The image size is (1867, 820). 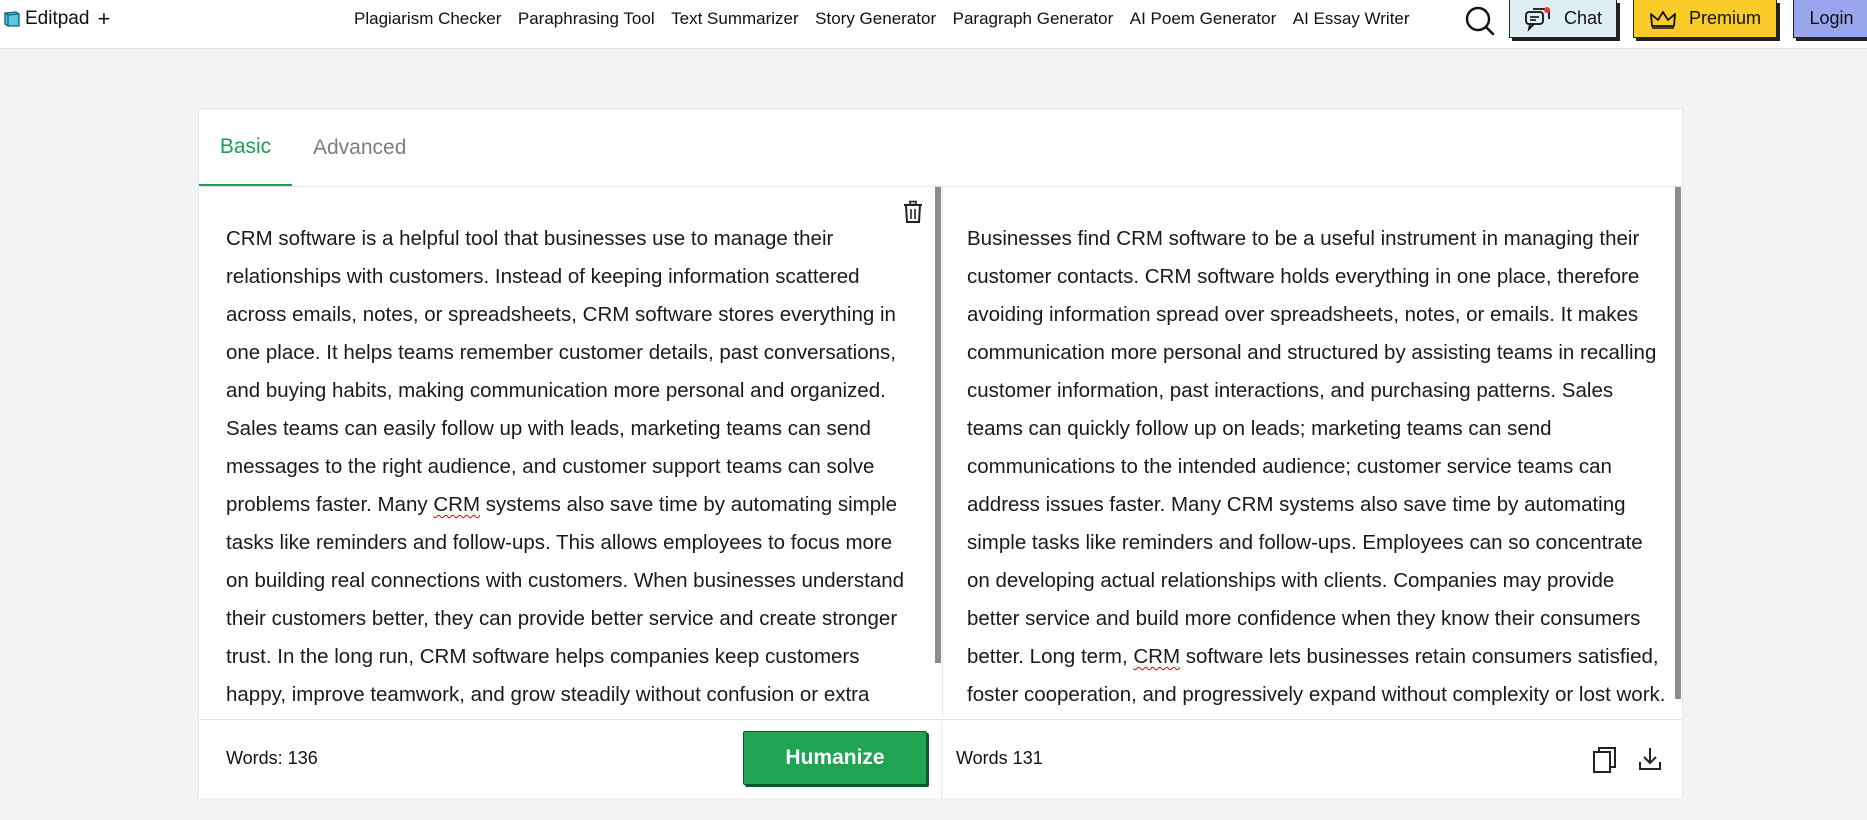 I want to click on login-button: Login, so click(x=1830, y=19).